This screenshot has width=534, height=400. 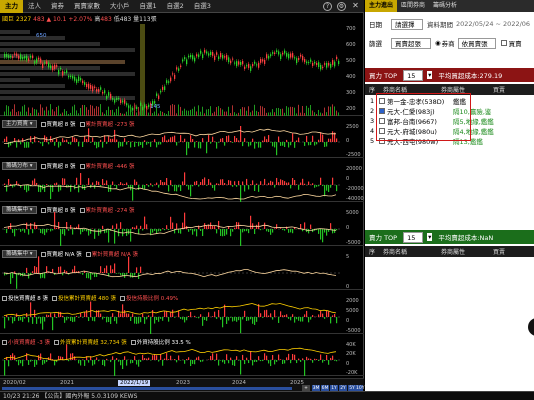 What do you see at coordinates (499, 89) in the screenshot?
I see `col-buy-sell: 買賣` at bounding box center [499, 89].